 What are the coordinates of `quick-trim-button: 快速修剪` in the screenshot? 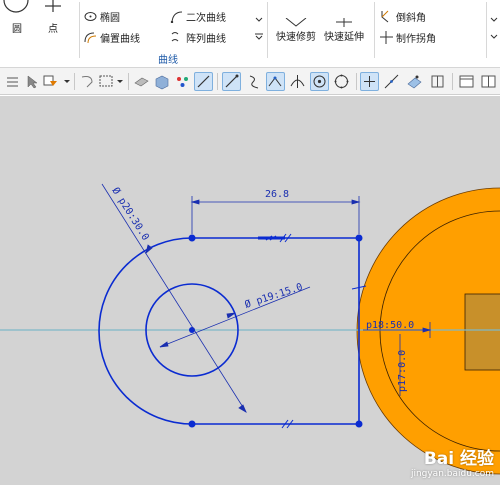 It's located at (296, 33).